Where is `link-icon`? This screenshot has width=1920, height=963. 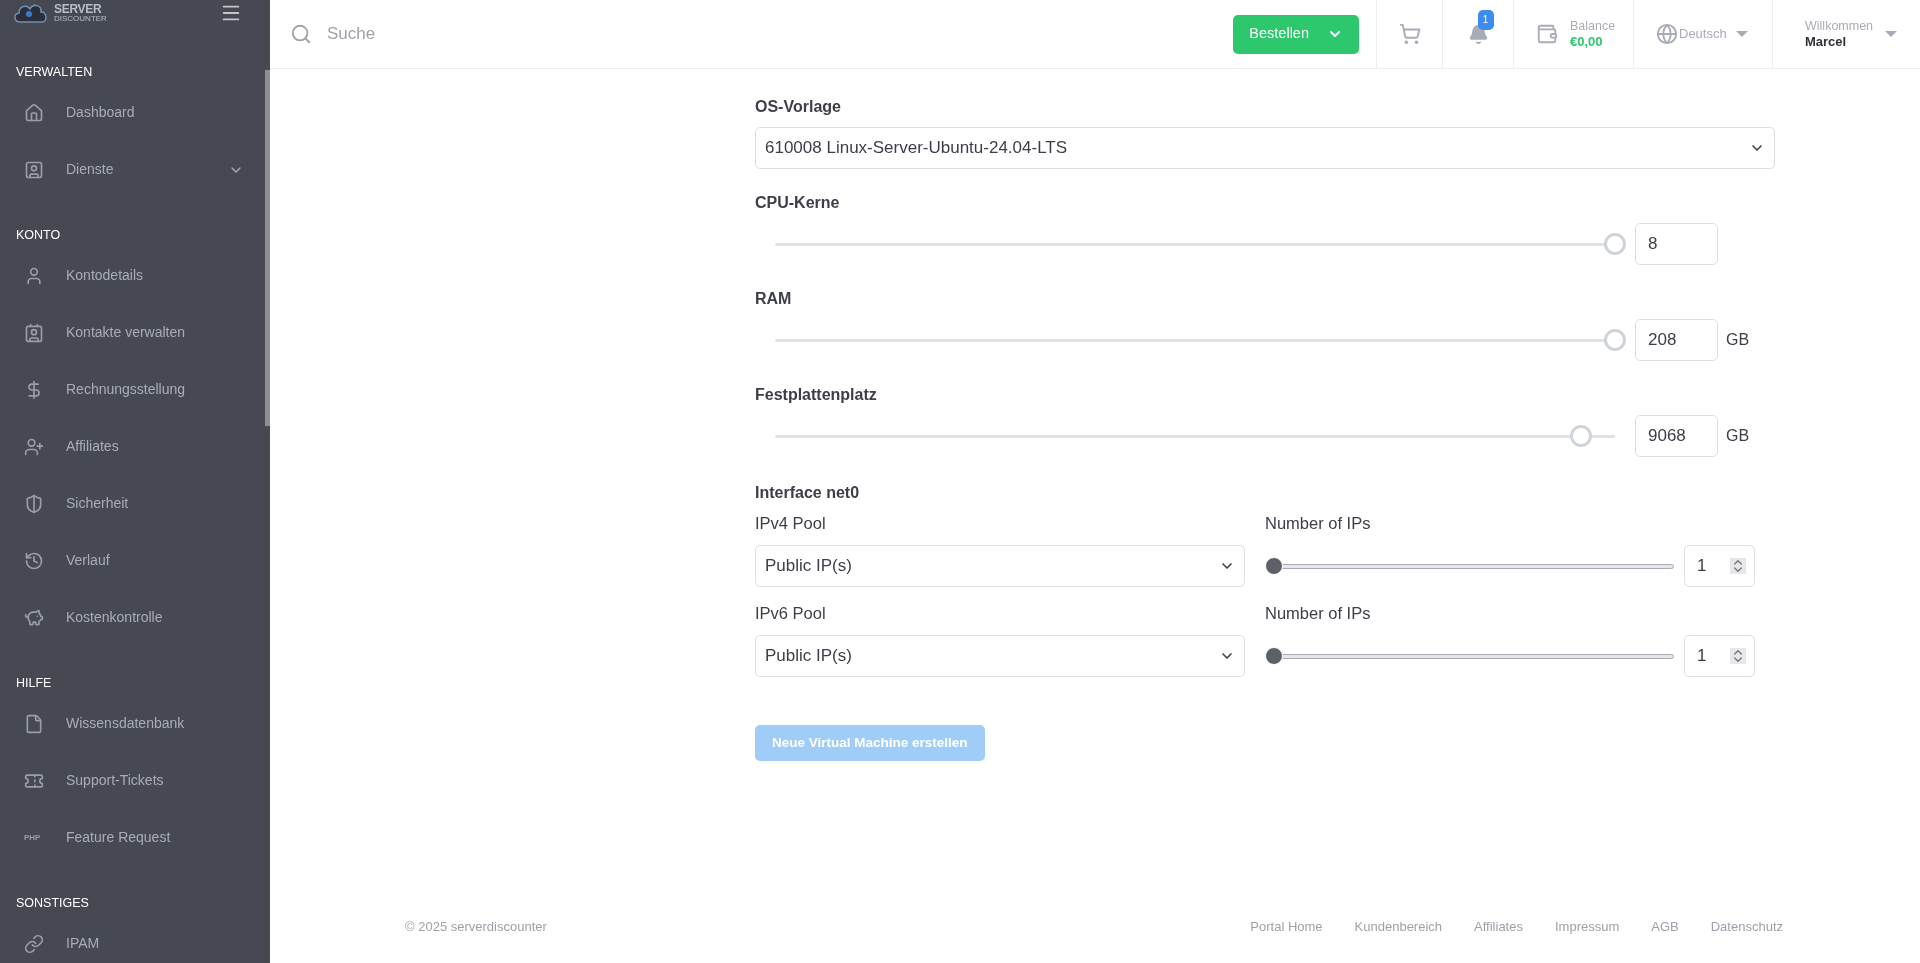
link-icon is located at coordinates (34, 943).